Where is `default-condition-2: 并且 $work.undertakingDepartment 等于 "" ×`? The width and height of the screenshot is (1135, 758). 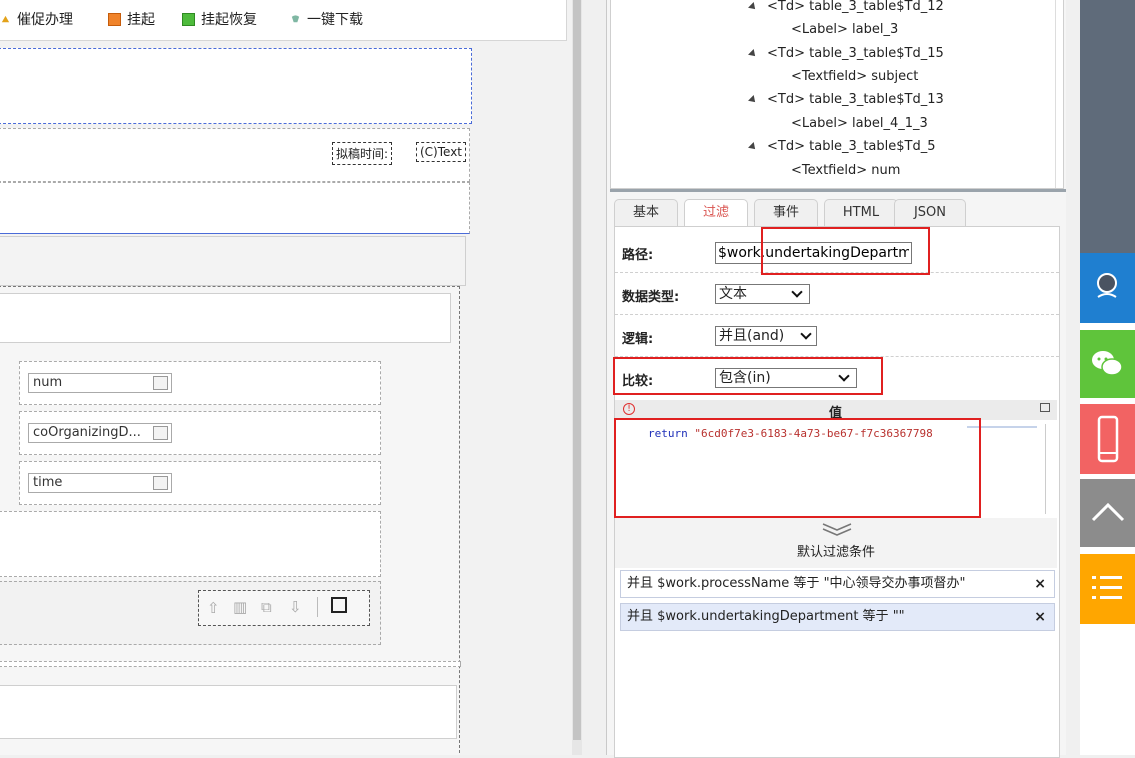
default-condition-2: 并且 $work.undertakingDepartment 等于 "" × is located at coordinates (837, 617).